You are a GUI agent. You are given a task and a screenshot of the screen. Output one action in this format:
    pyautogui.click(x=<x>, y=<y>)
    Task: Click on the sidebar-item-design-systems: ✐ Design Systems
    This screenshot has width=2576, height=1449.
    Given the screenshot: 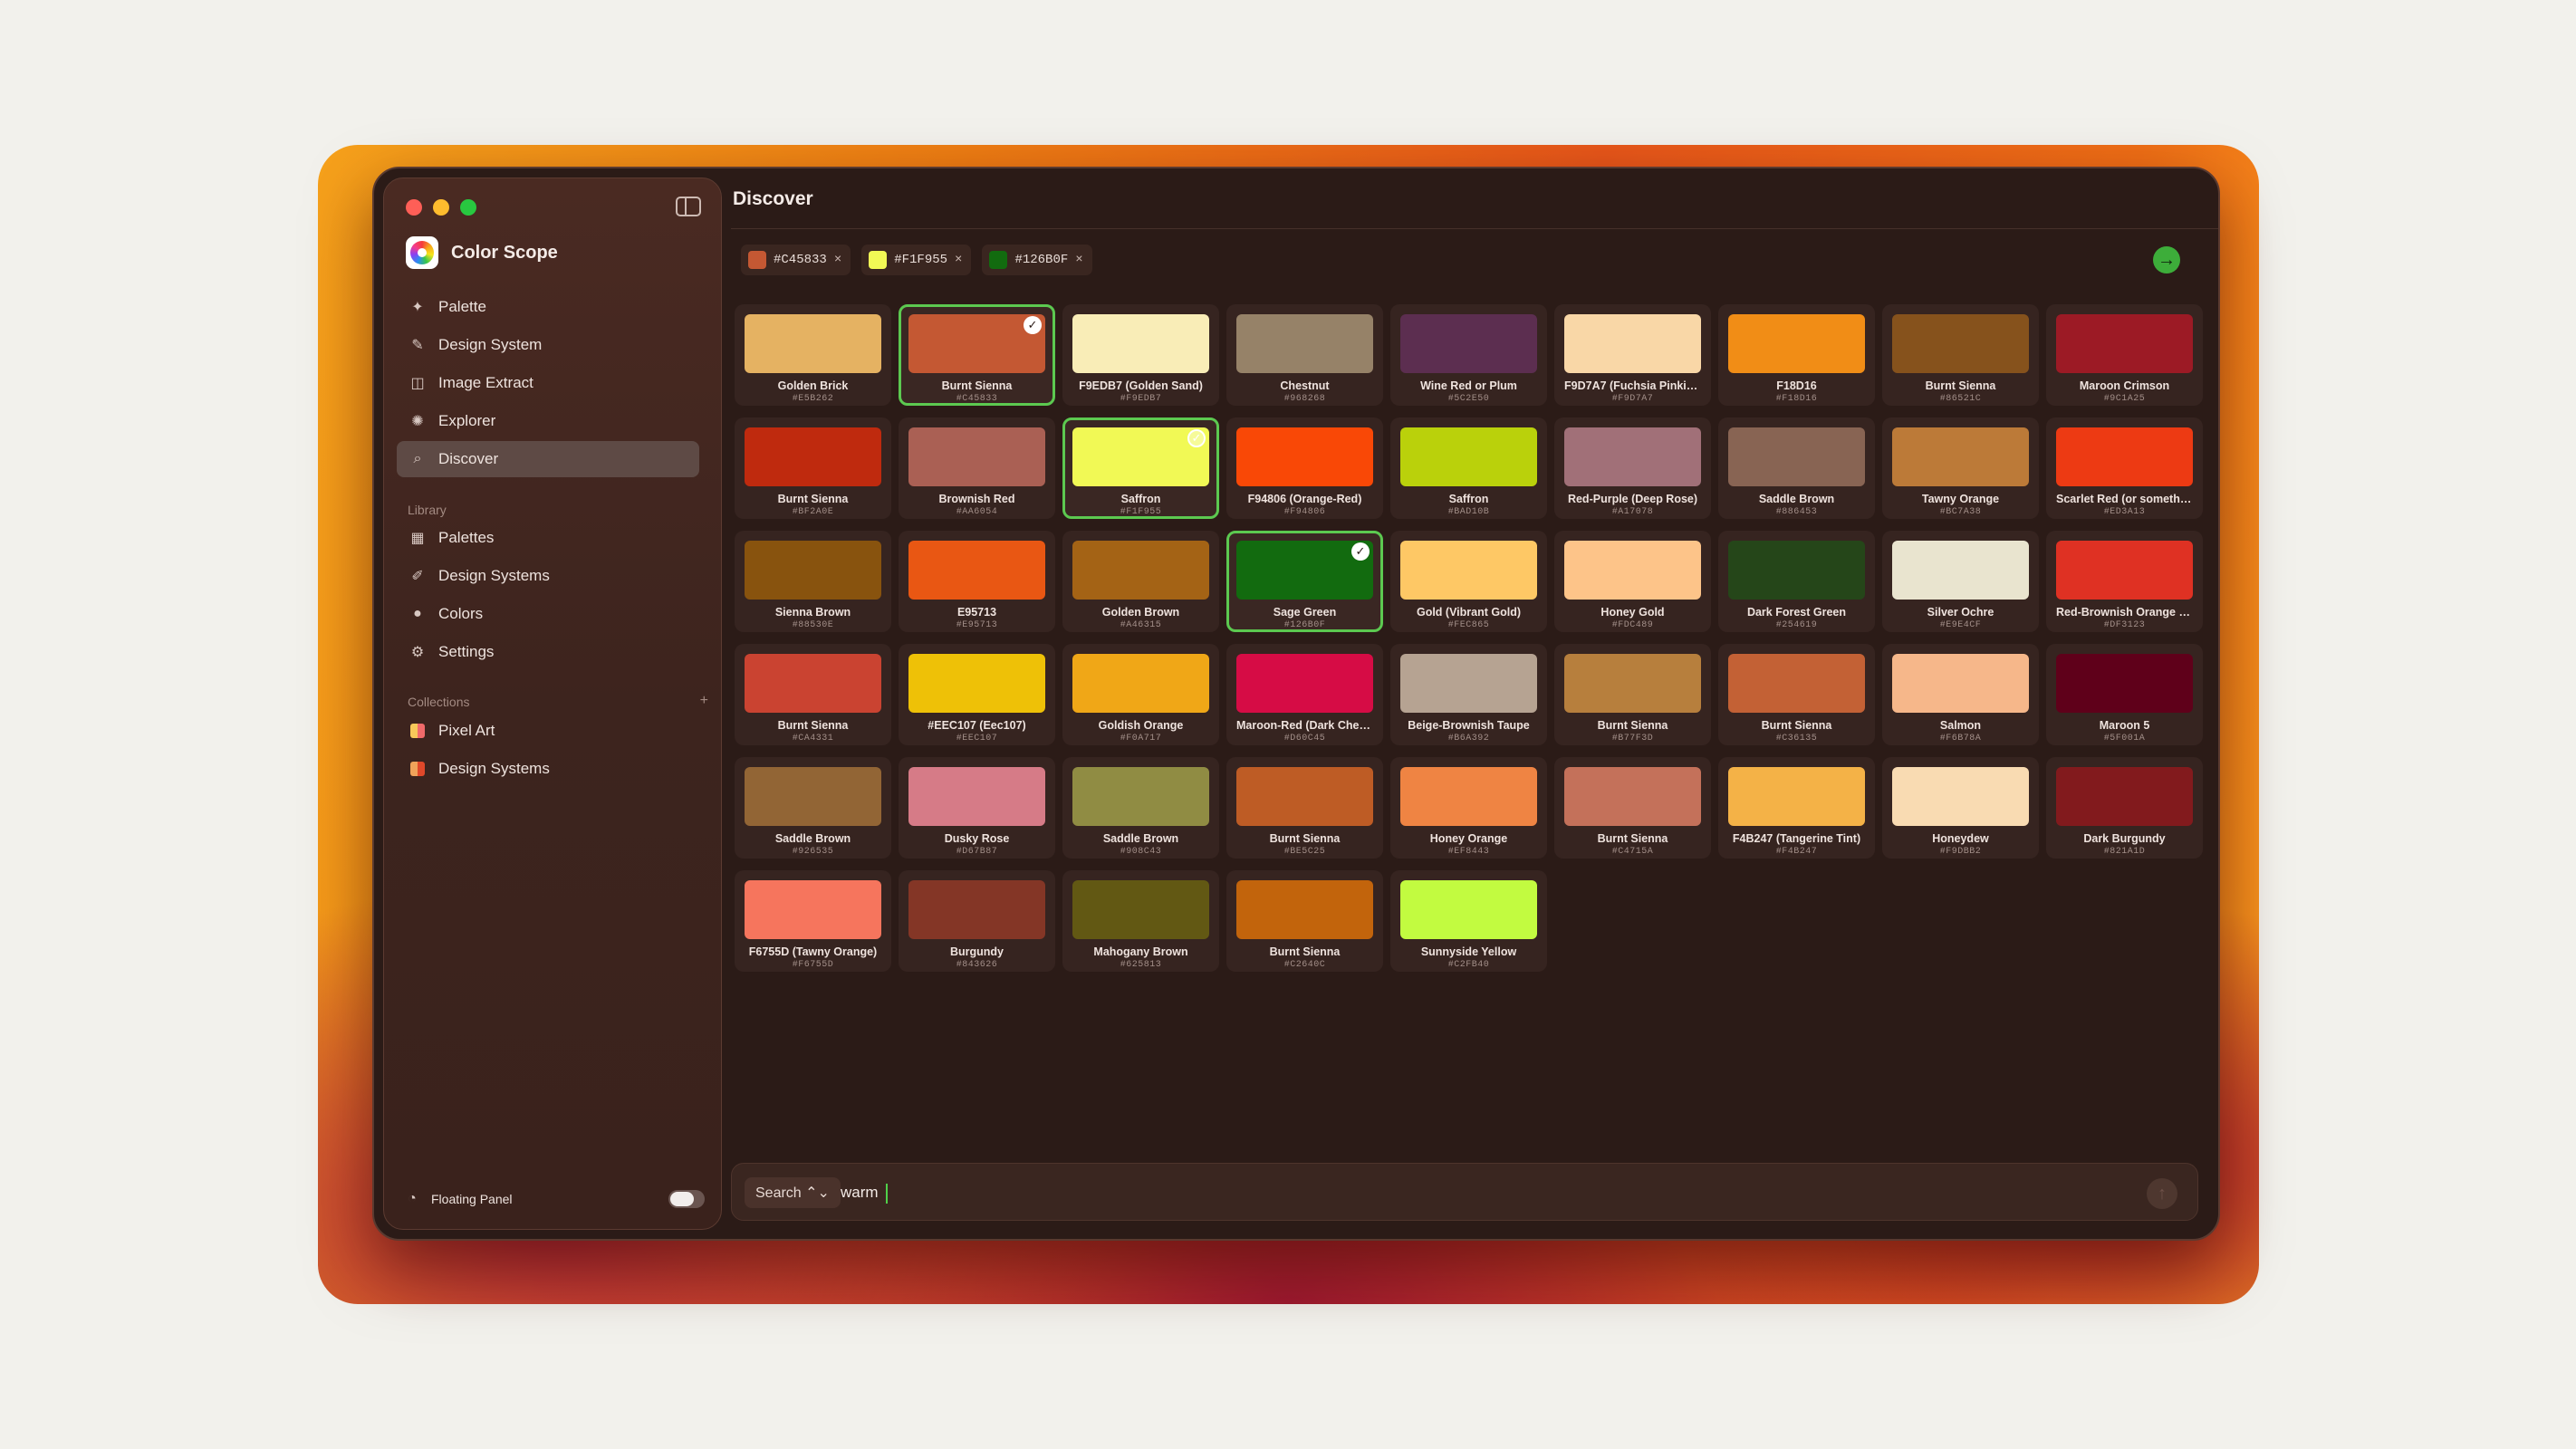 What is the action you would take?
    pyautogui.click(x=548, y=576)
    